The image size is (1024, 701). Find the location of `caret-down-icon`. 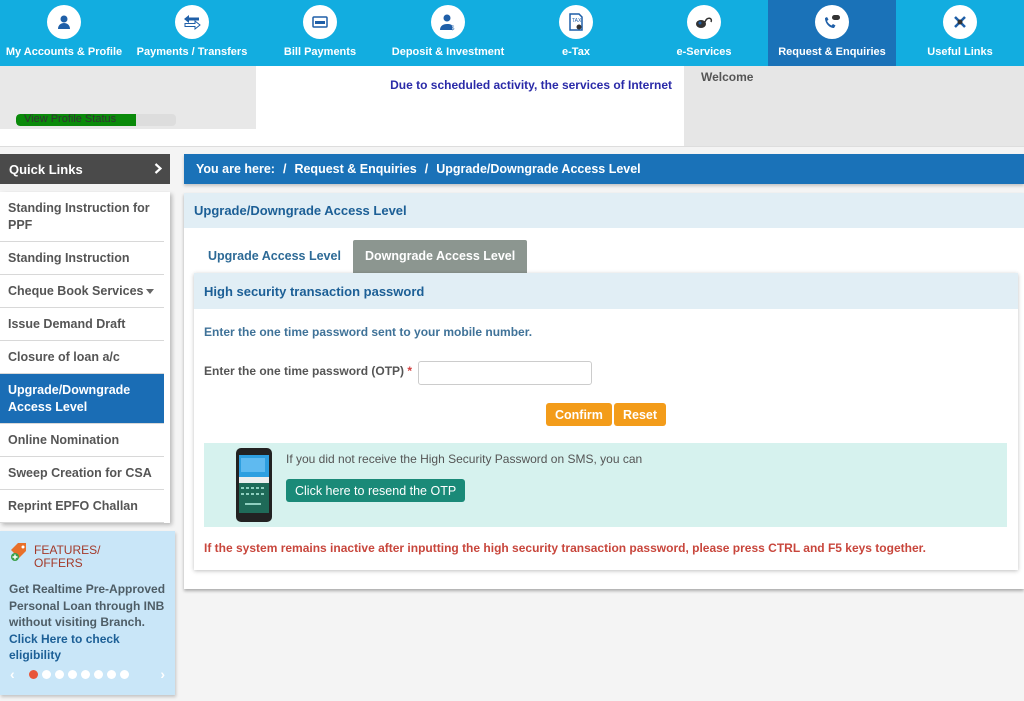

caret-down-icon is located at coordinates (150, 291).